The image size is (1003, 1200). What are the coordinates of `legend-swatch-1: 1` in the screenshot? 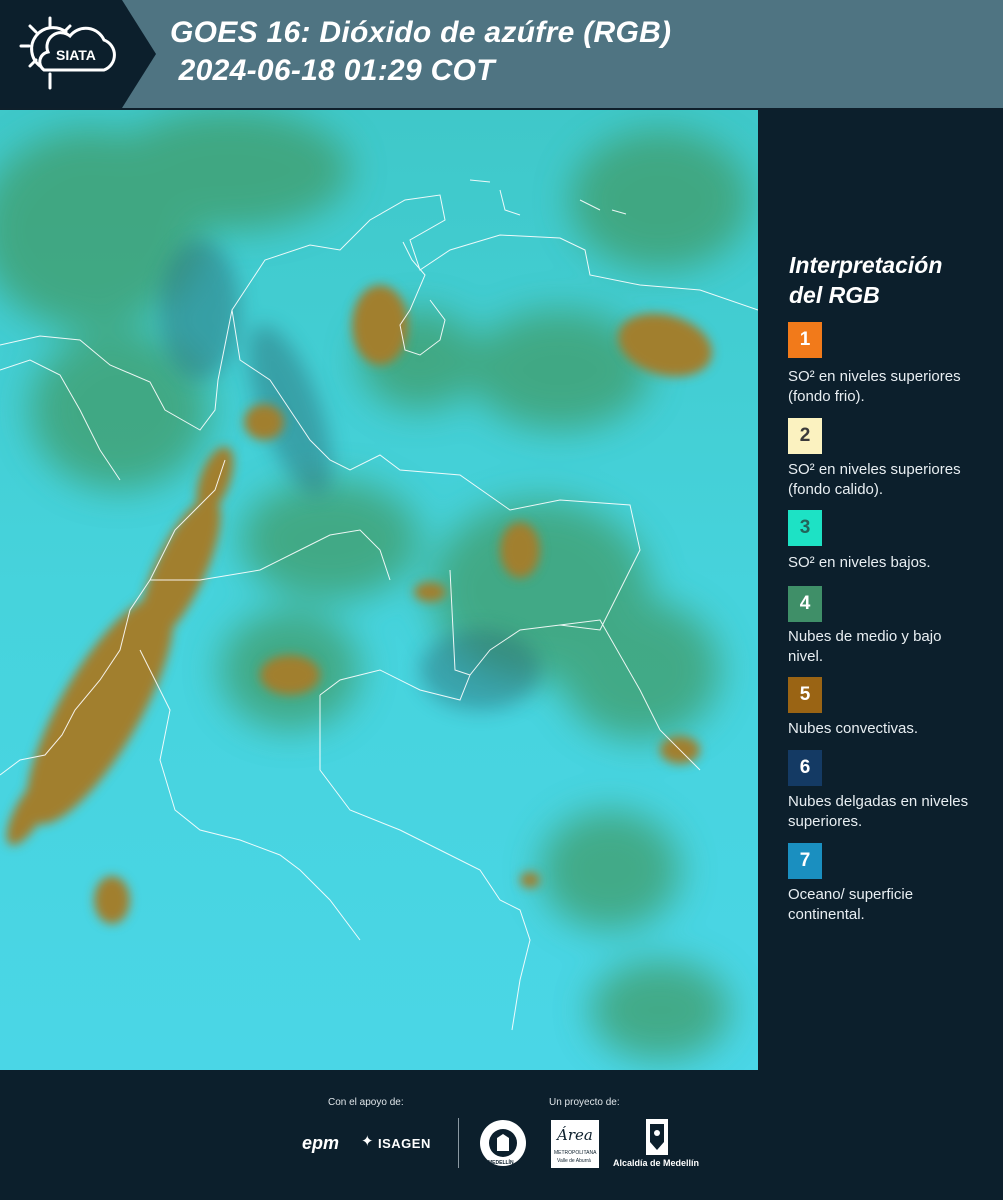 It's located at (805, 340).